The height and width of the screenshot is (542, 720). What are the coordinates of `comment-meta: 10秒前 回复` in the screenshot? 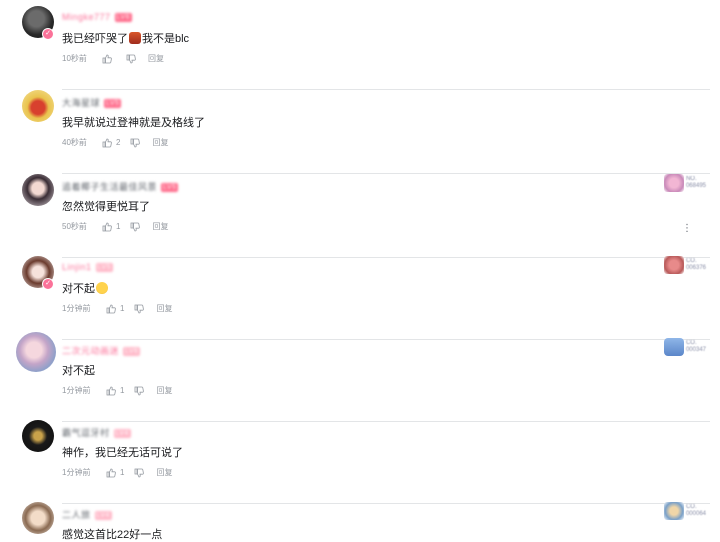 It's located at (113, 58).